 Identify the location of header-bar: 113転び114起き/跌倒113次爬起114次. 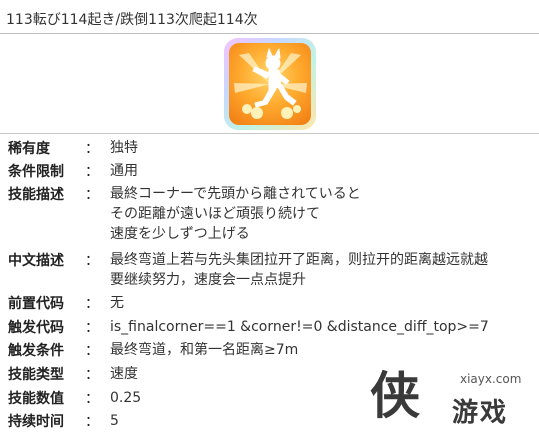
(269, 17).